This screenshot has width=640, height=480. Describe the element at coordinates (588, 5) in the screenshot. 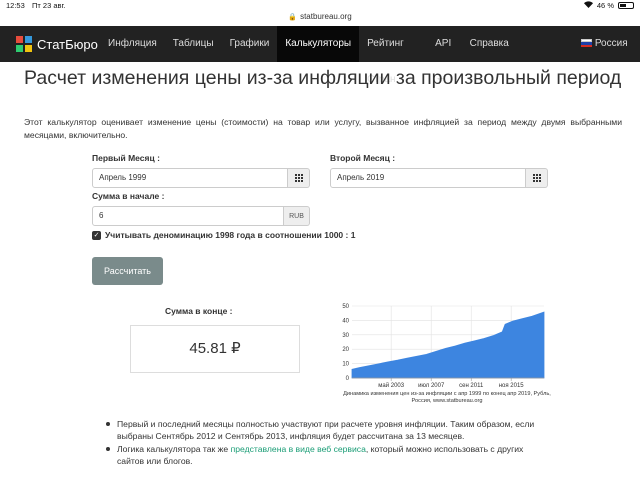

I see `wifi-icon` at that location.